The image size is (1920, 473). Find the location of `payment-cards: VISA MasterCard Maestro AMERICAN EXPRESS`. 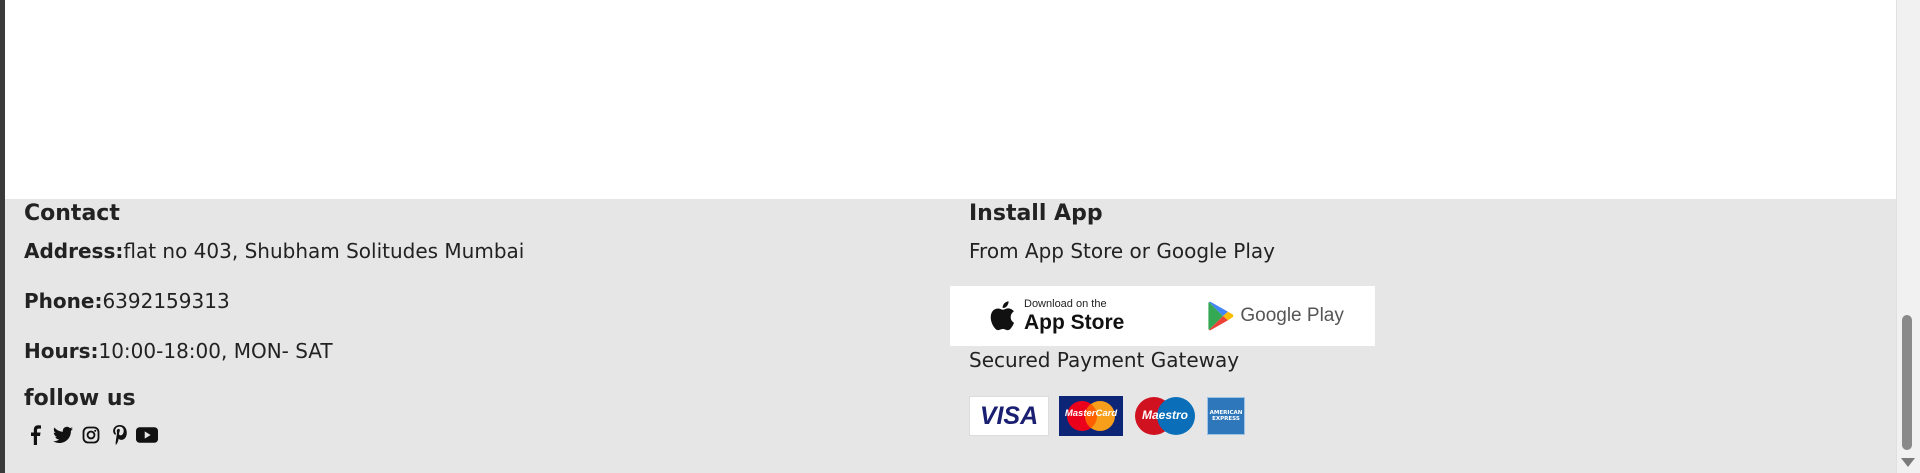

payment-cards: VISA MasterCard Maestro AMERICAN EXPRESS is located at coordinates (1107, 416).